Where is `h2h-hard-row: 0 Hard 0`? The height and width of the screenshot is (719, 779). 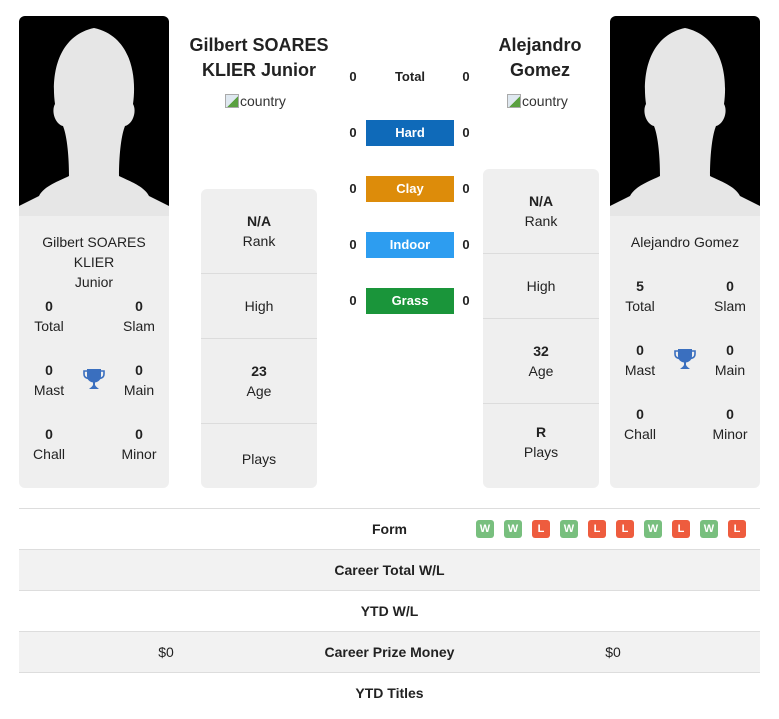 h2h-hard-row: 0 Hard 0 is located at coordinates (409, 133).